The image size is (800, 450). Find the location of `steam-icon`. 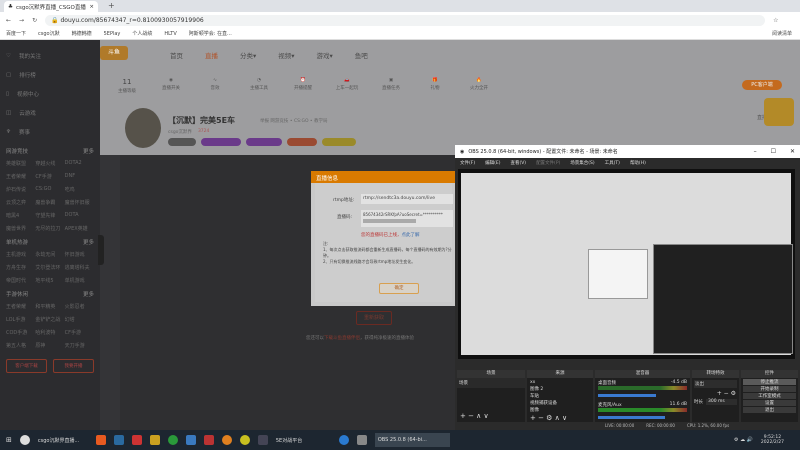

steam-icon is located at coordinates (118, 440).